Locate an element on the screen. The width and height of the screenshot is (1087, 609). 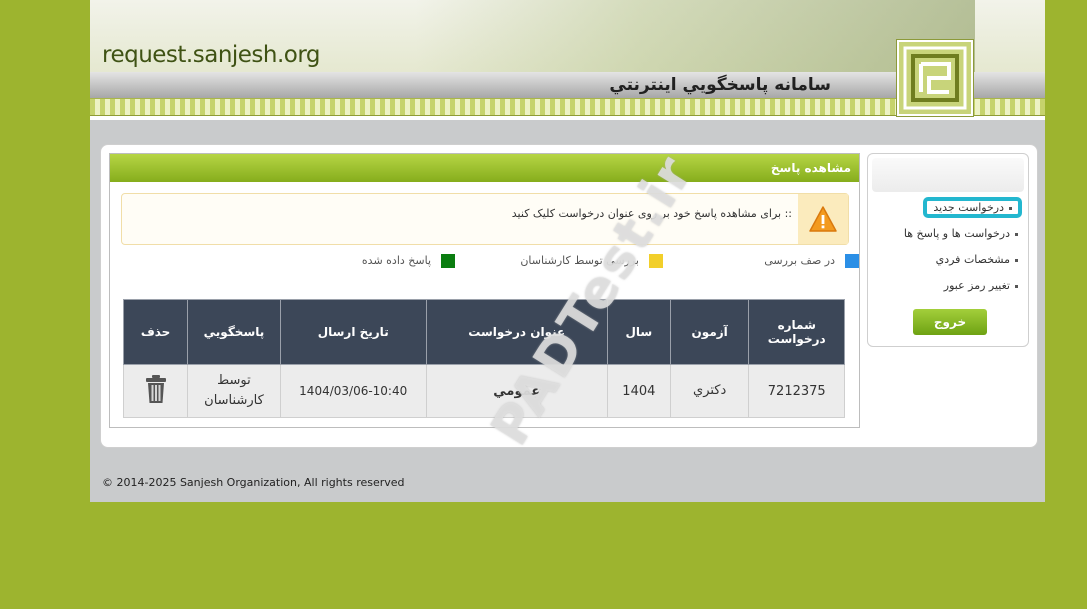
col-header-date: تاريخ ارسال is located at coordinates (353, 332).